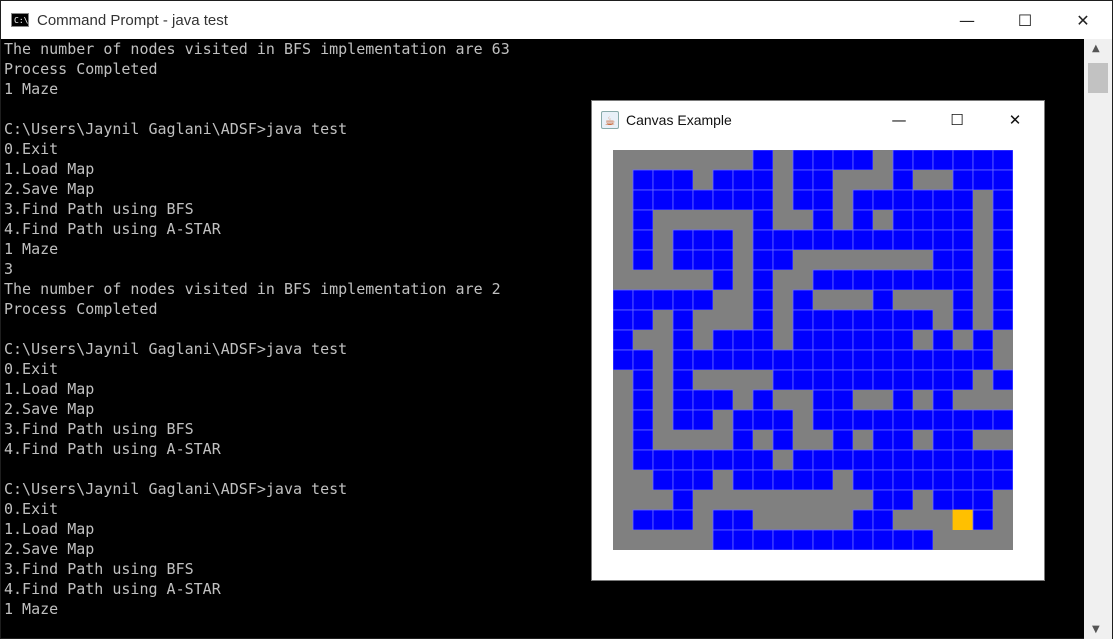 Image resolution: width=1113 pixels, height=639 pixels. What do you see at coordinates (1096, 629) in the screenshot?
I see `scroll-down-icon: ▼` at bounding box center [1096, 629].